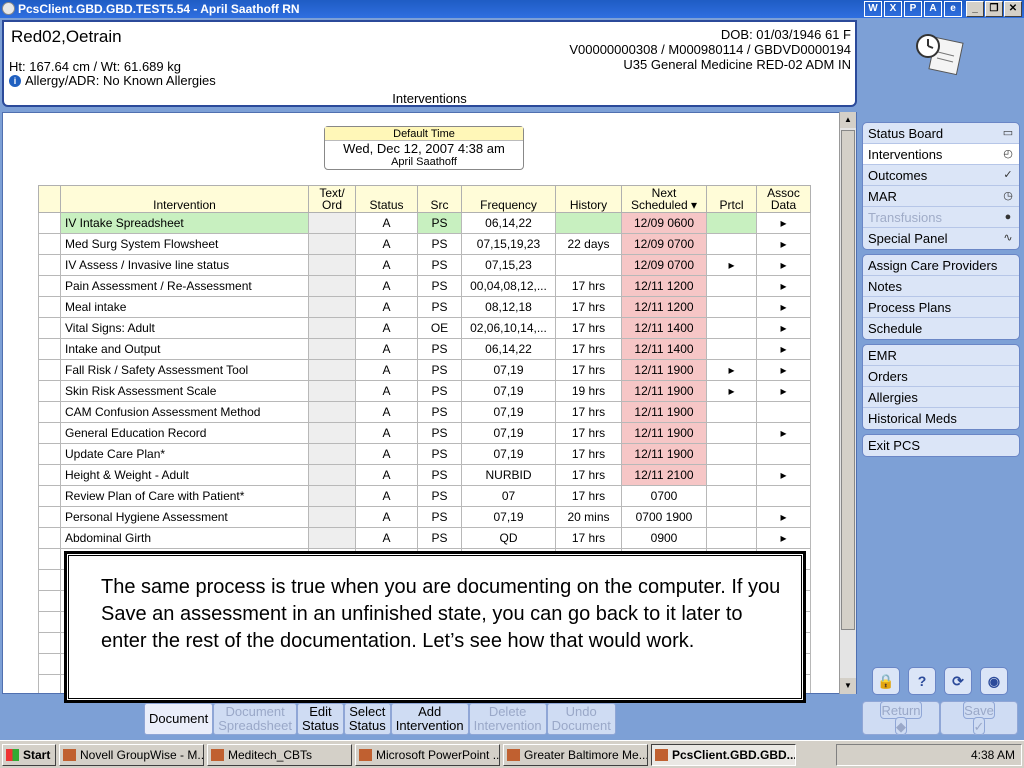  Describe the element at coordinates (941, 286) in the screenshot. I see `nav-item-notes: Notes` at that location.